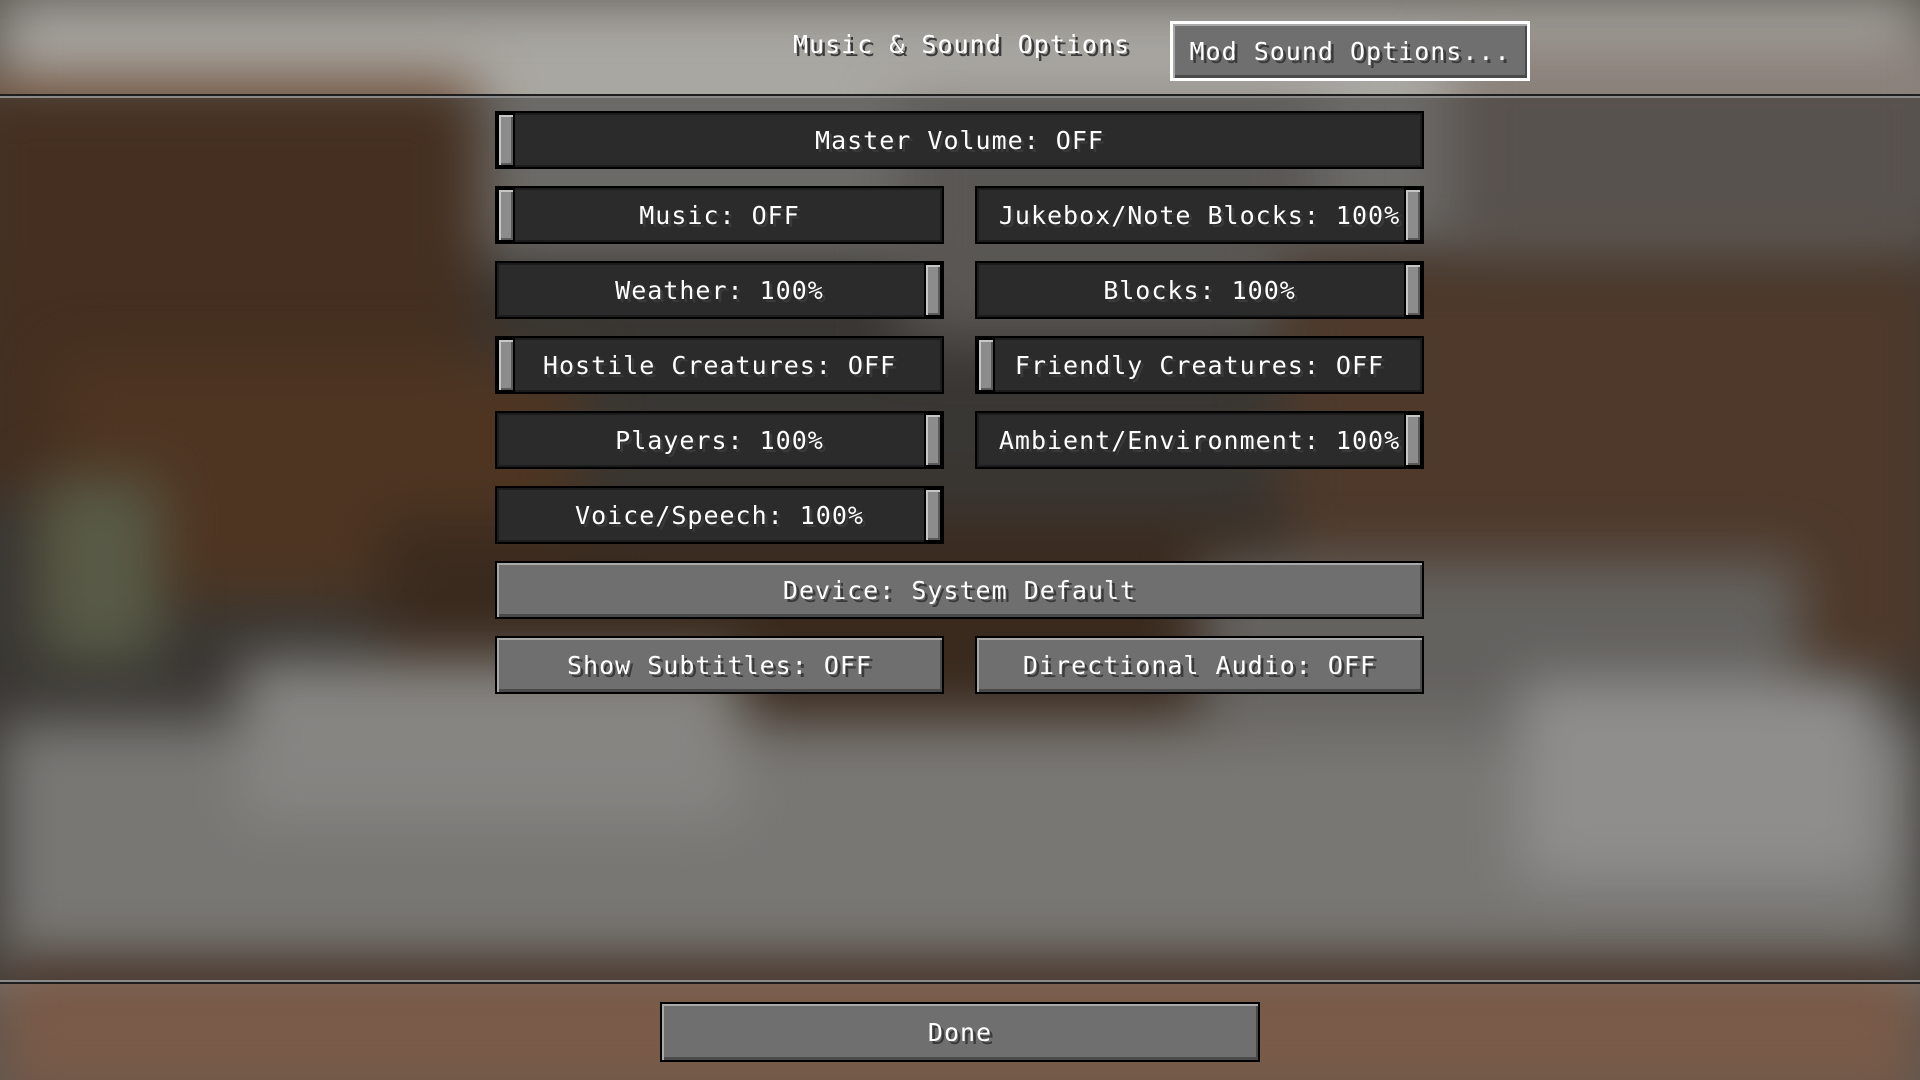  Describe the element at coordinates (1199, 665) in the screenshot. I see `directional-audio-button: Directional Audio: OFF` at that location.